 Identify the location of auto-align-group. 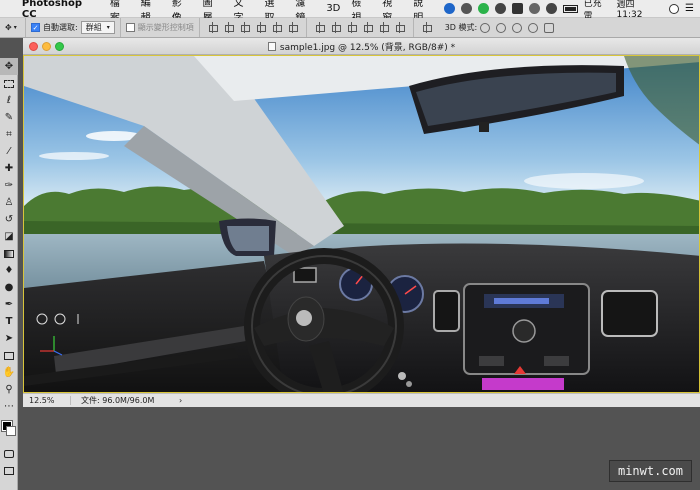
(427, 27).